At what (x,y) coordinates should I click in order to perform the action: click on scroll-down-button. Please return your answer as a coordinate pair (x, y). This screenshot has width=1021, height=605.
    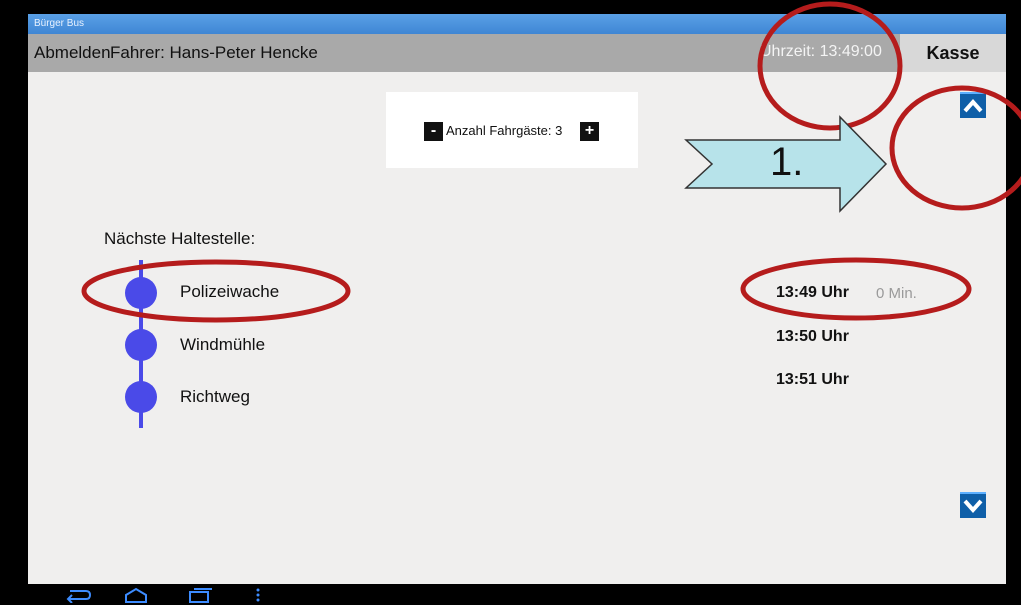
    Looking at the image, I should click on (973, 505).